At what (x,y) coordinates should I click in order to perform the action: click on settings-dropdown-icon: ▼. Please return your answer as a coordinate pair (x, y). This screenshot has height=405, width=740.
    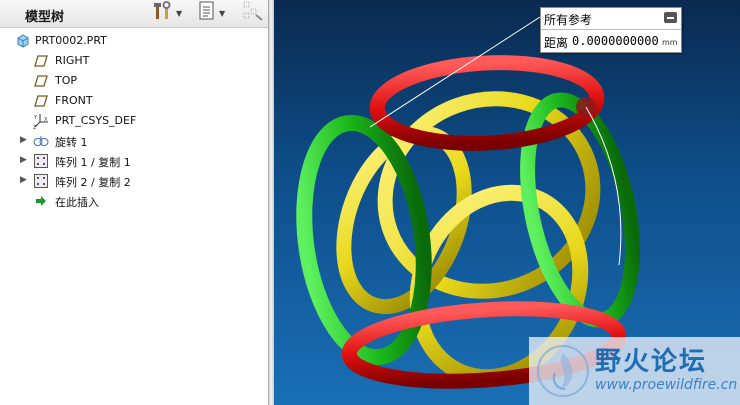
    Looking at the image, I should click on (222, 13).